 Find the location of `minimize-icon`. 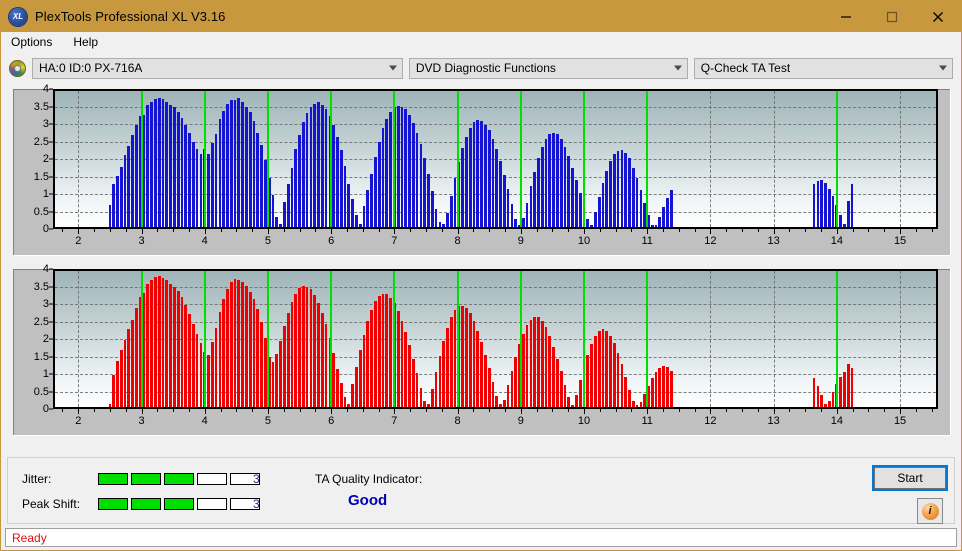

minimize-icon is located at coordinates (846, 16).